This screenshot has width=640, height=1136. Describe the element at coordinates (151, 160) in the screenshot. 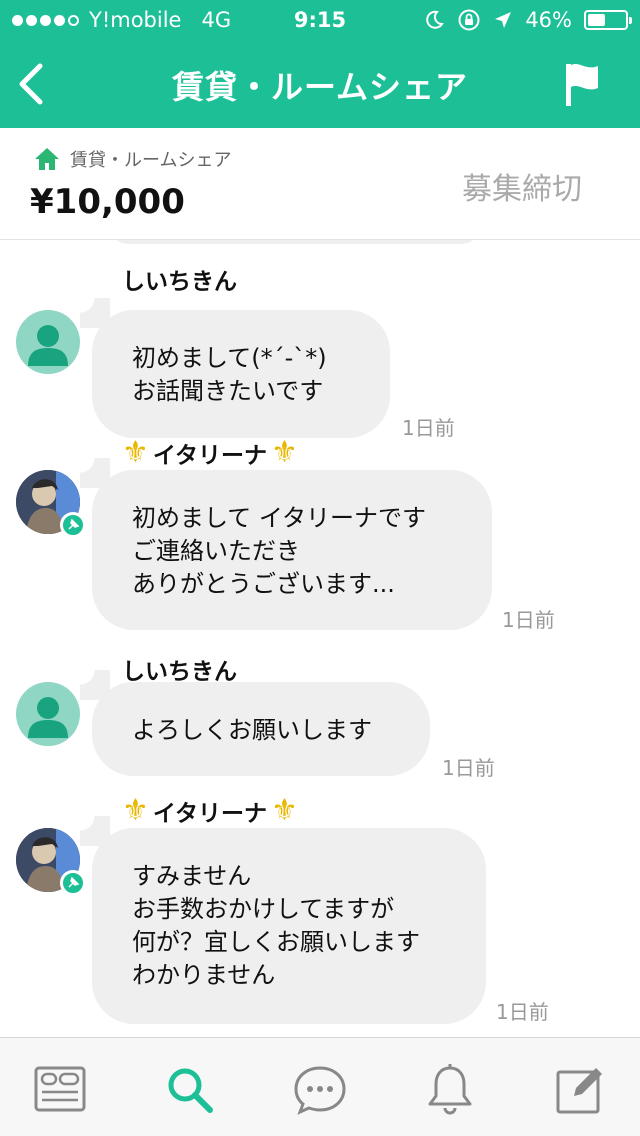

I see `listing-category-label: 賃貸・ルームシェア` at that location.